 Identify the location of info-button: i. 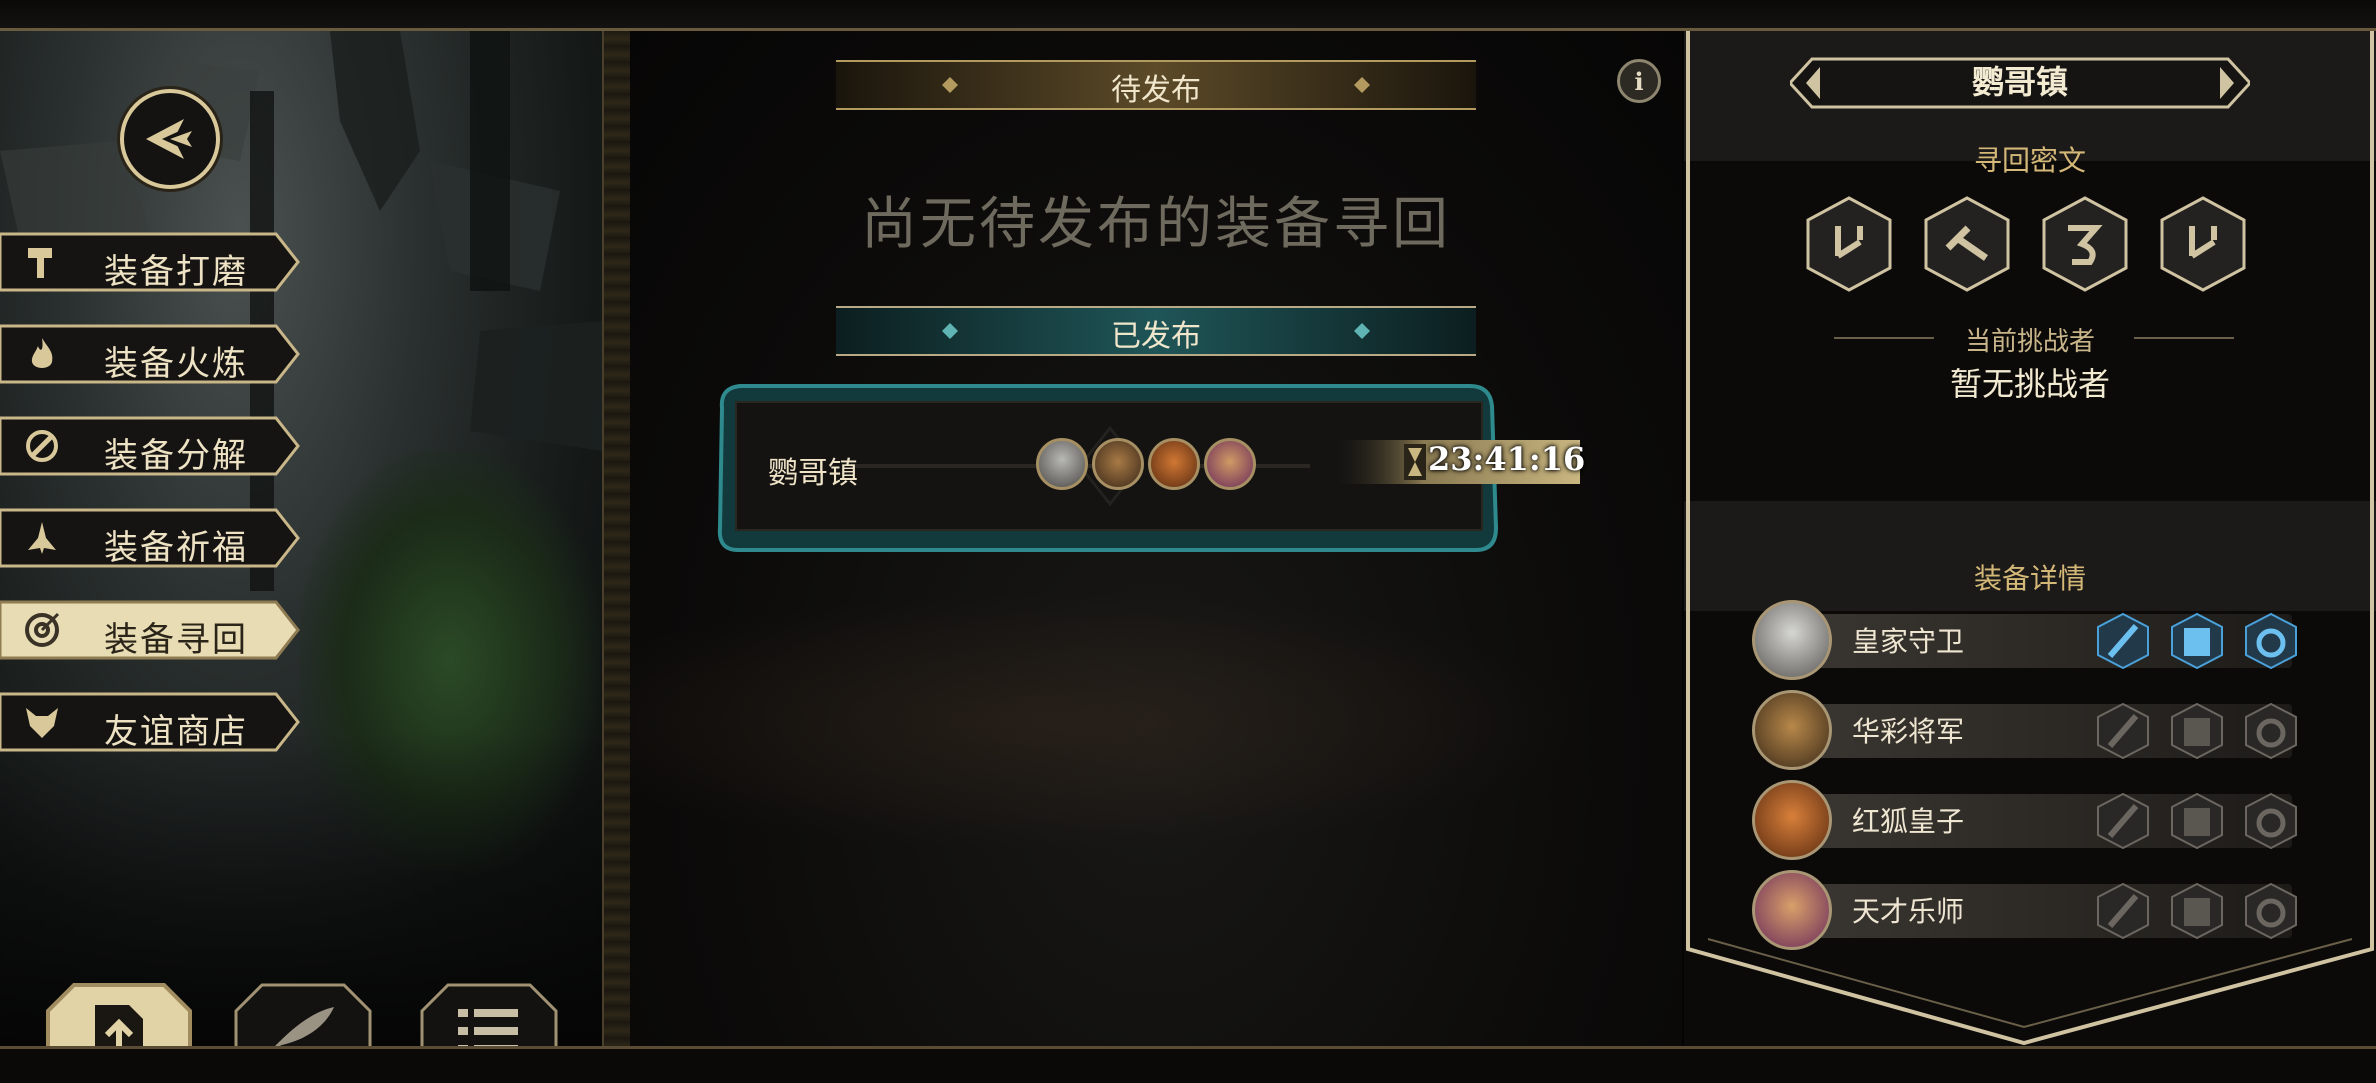
(1639, 81).